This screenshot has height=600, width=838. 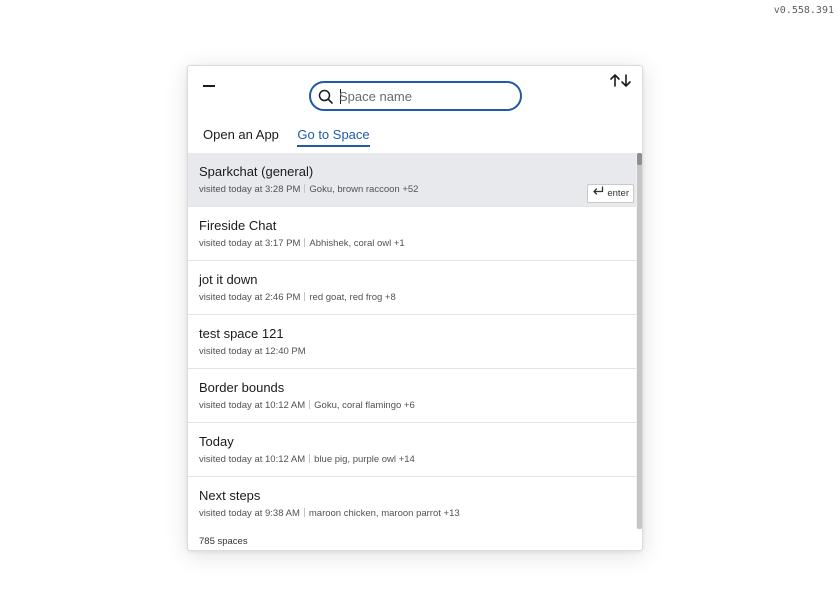 I want to click on space-members: maroon chicken, maroon parrot +13, so click(x=384, y=513).